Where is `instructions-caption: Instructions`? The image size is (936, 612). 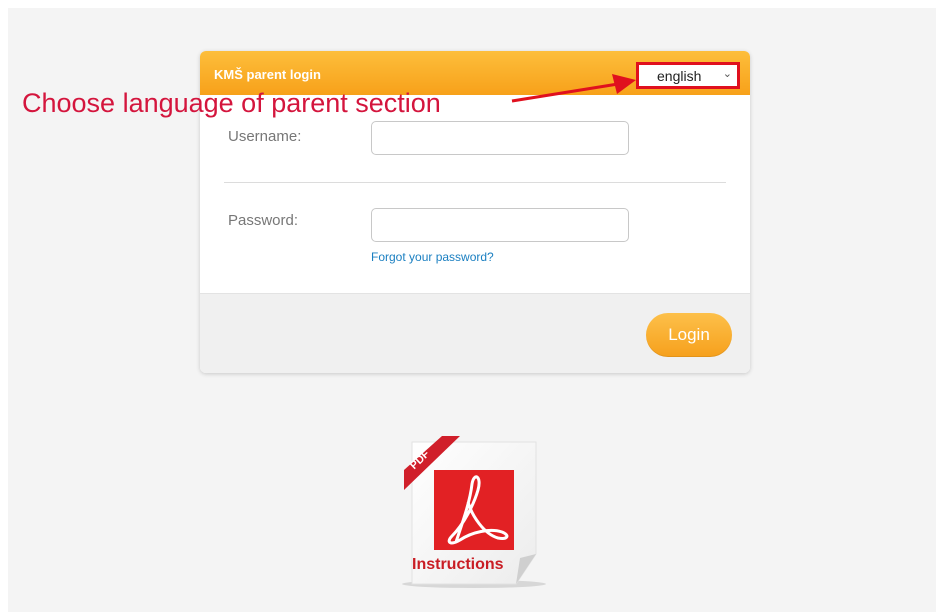
instructions-caption: Instructions is located at coordinates (458, 564).